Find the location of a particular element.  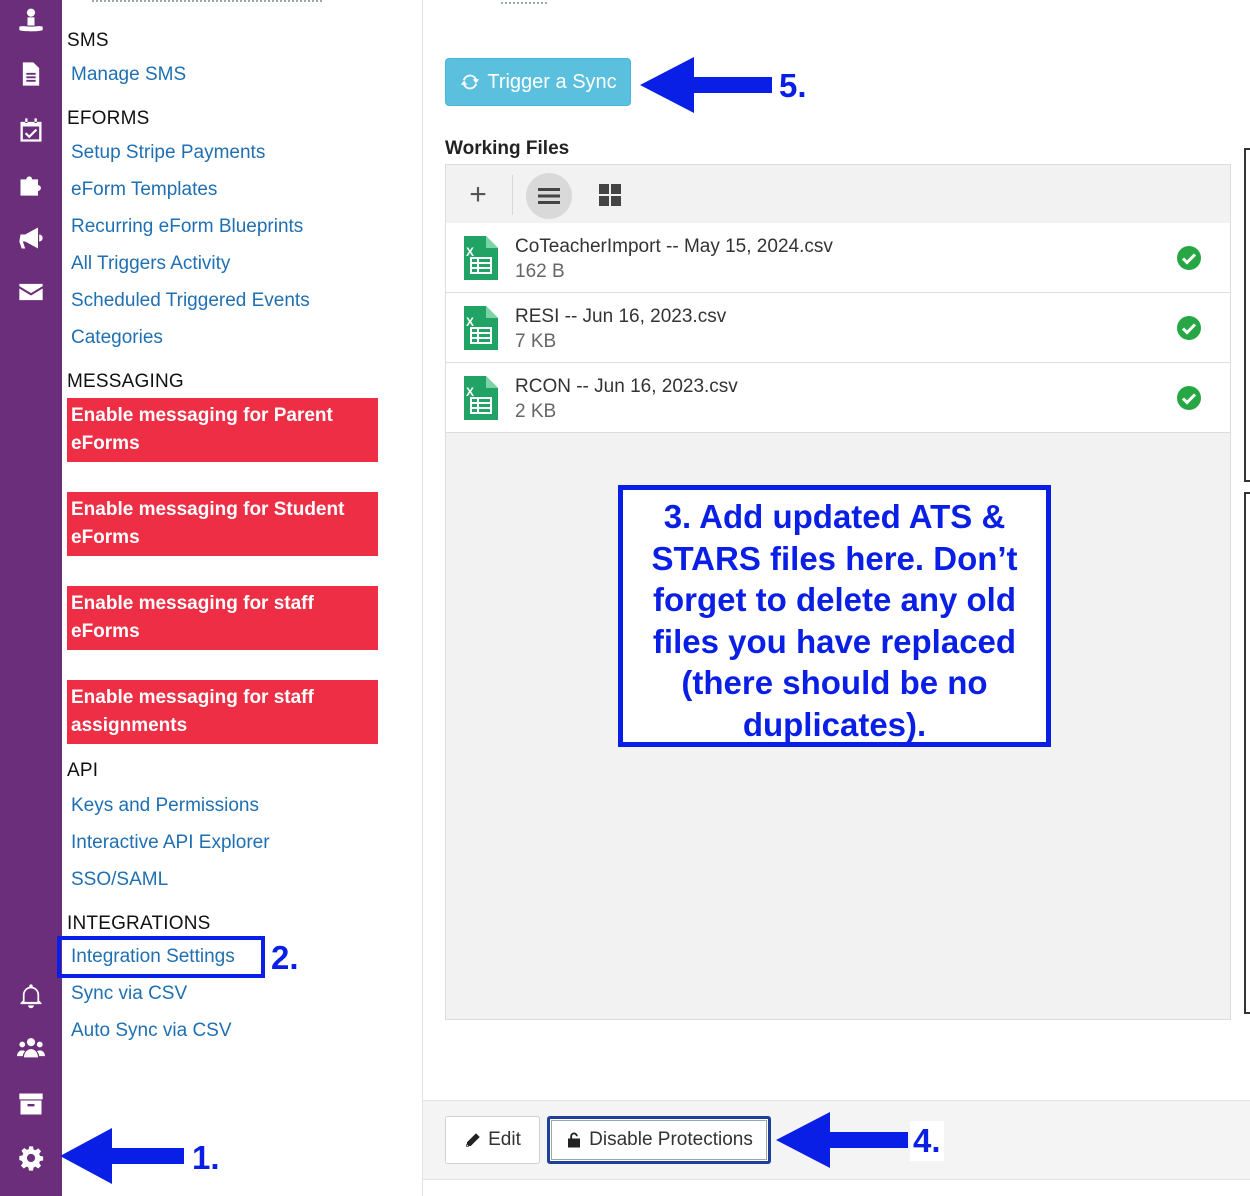

file-size: 2 KB is located at coordinates (536, 411).